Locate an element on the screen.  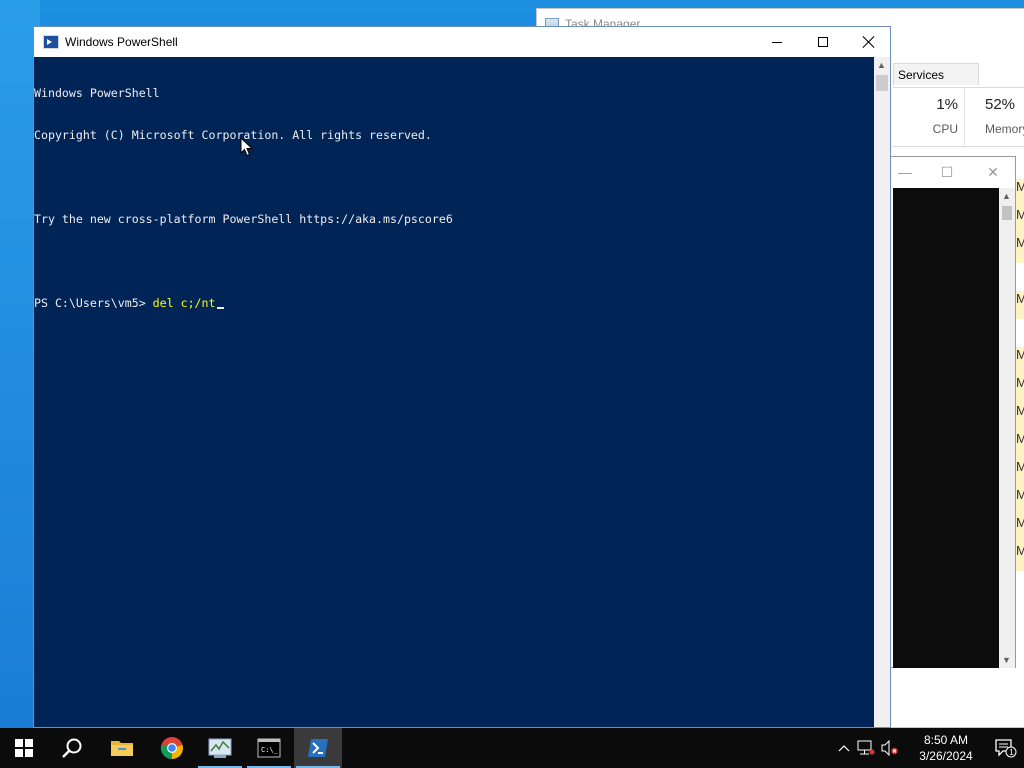
minimize-button is located at coordinates (777, 42).